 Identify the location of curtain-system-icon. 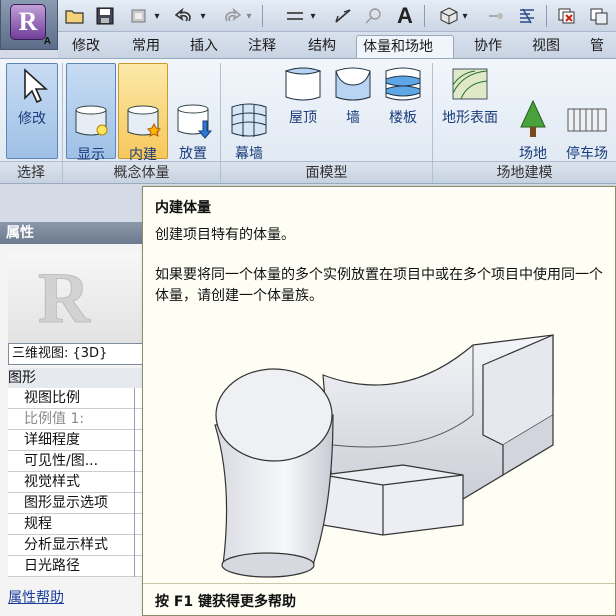
(249, 109).